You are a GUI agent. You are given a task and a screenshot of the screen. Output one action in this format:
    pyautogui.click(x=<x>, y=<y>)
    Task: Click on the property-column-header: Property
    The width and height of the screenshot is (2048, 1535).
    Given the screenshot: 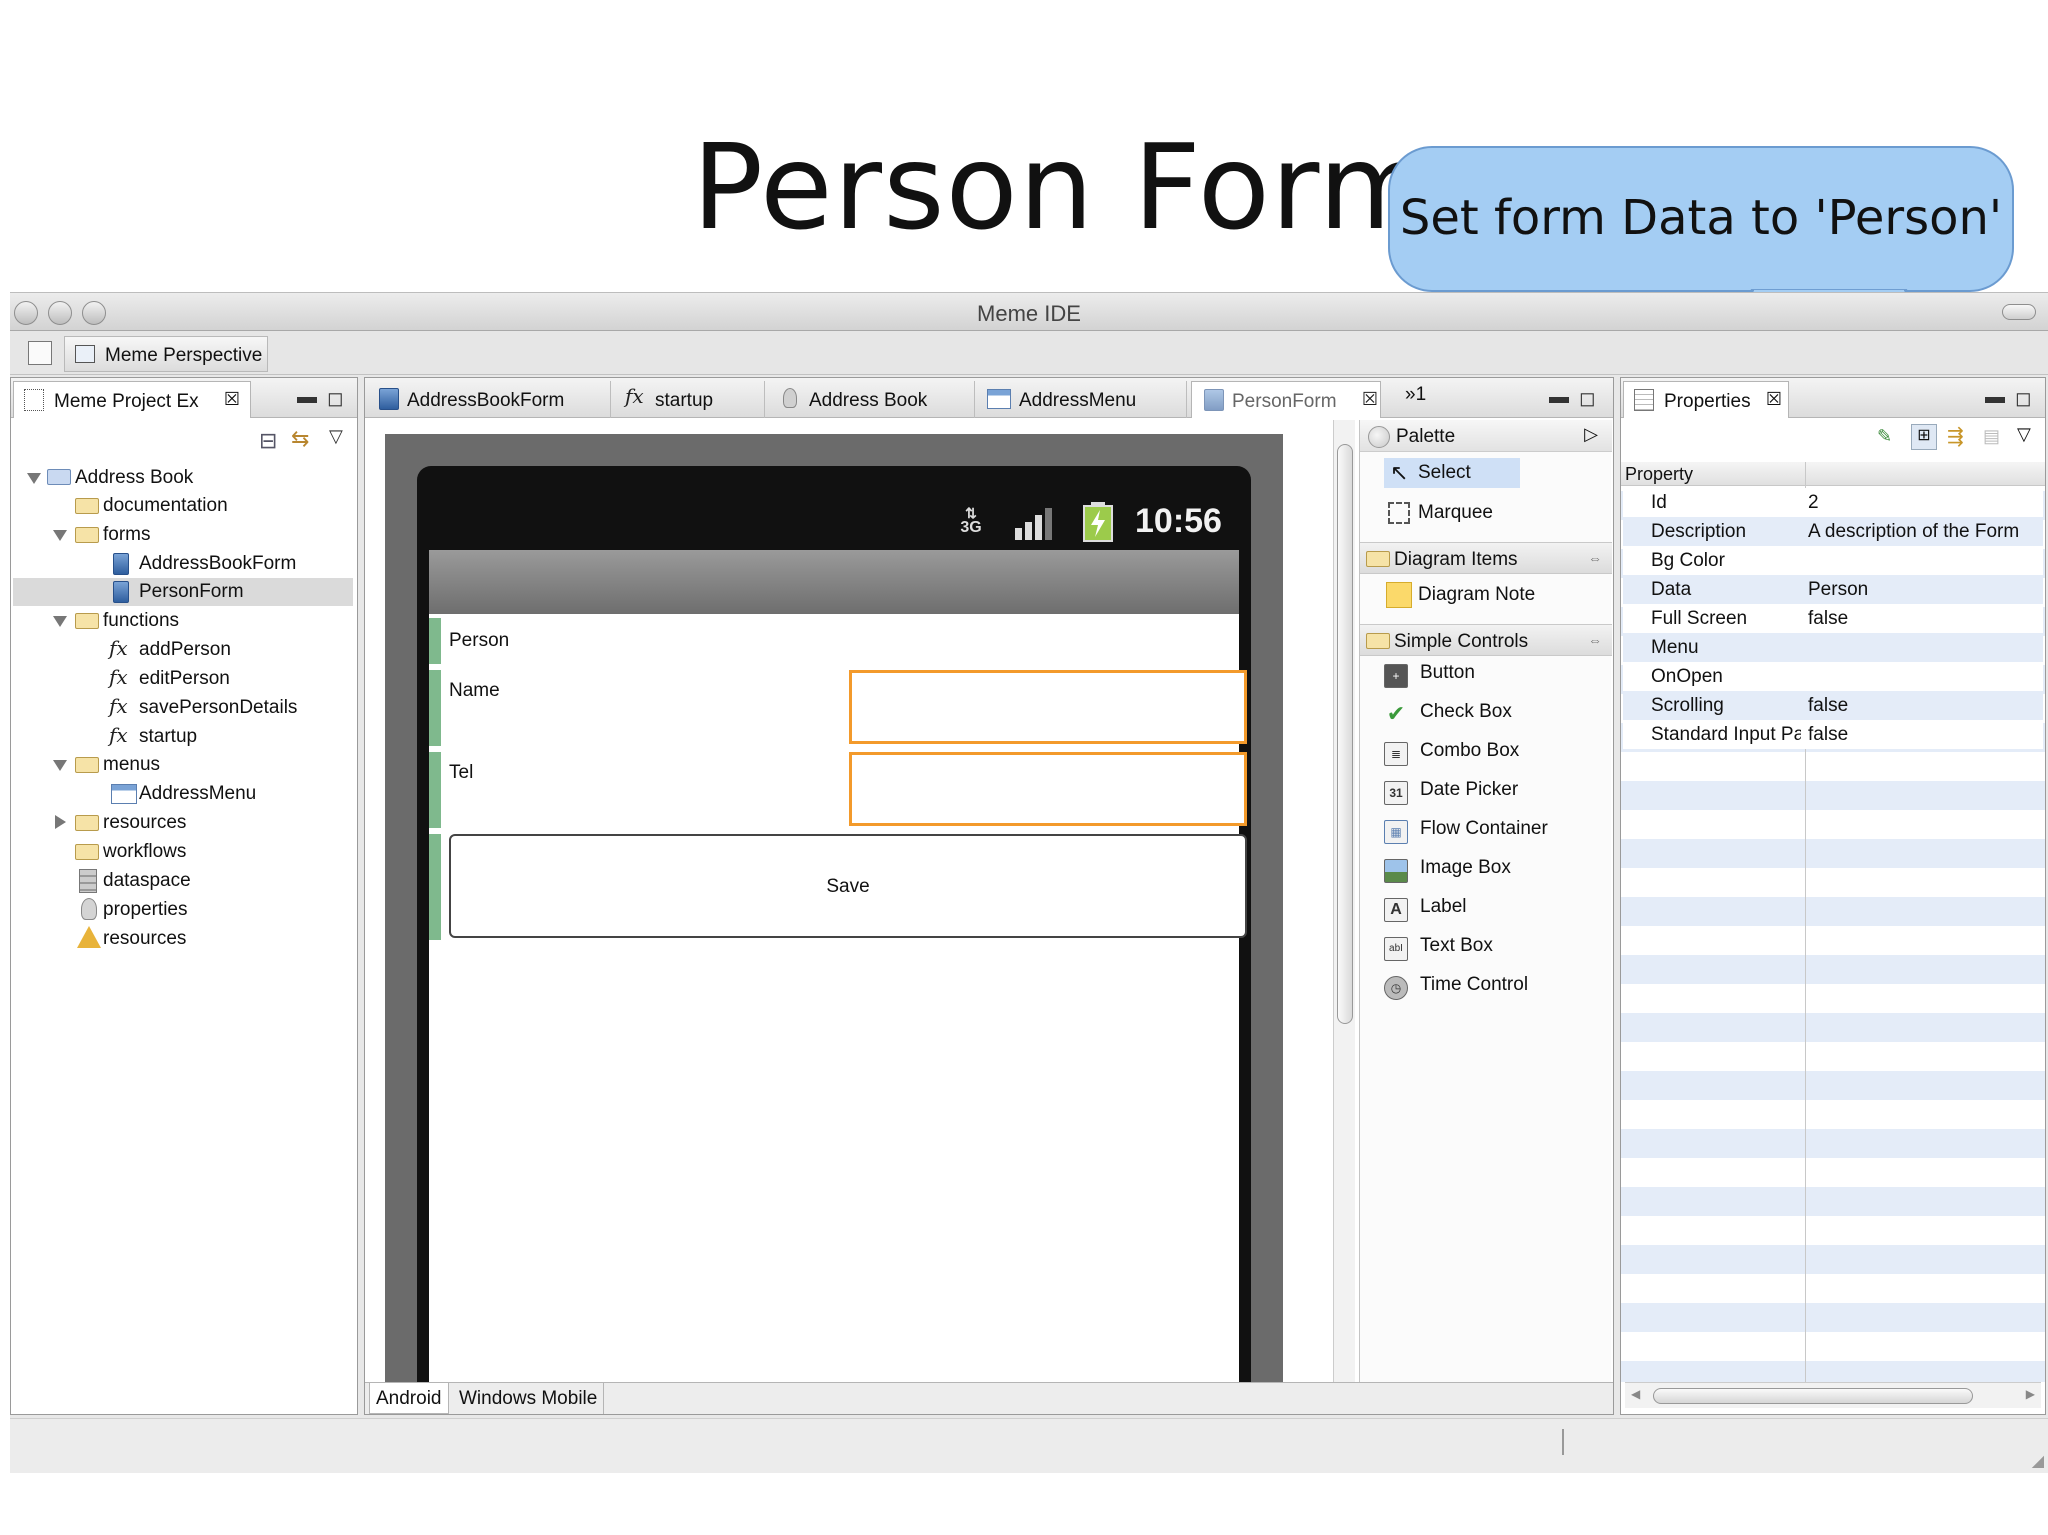 What is the action you would take?
    pyautogui.click(x=1833, y=474)
    